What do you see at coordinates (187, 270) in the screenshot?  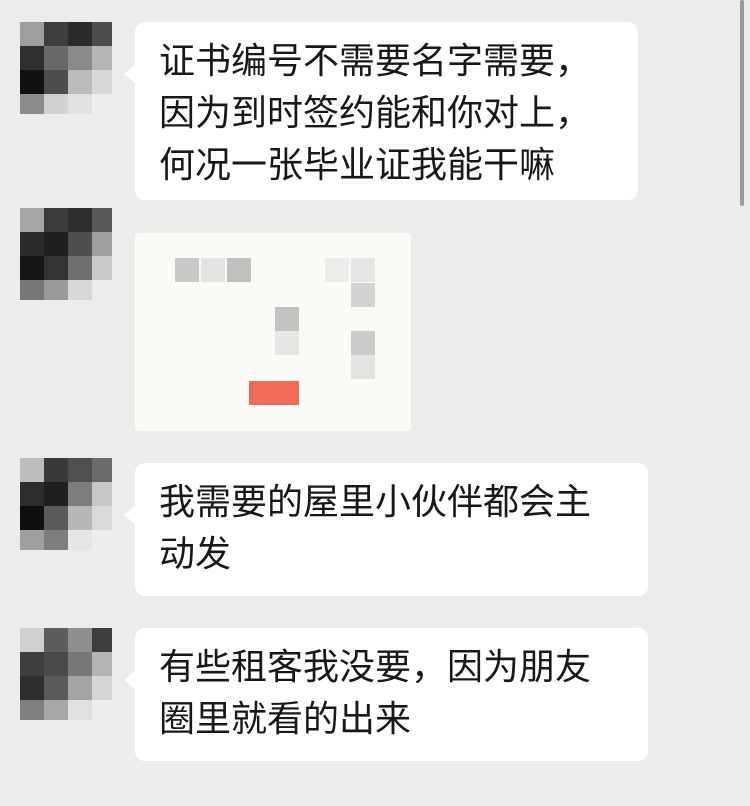 I see `pixelated-image-icon` at bounding box center [187, 270].